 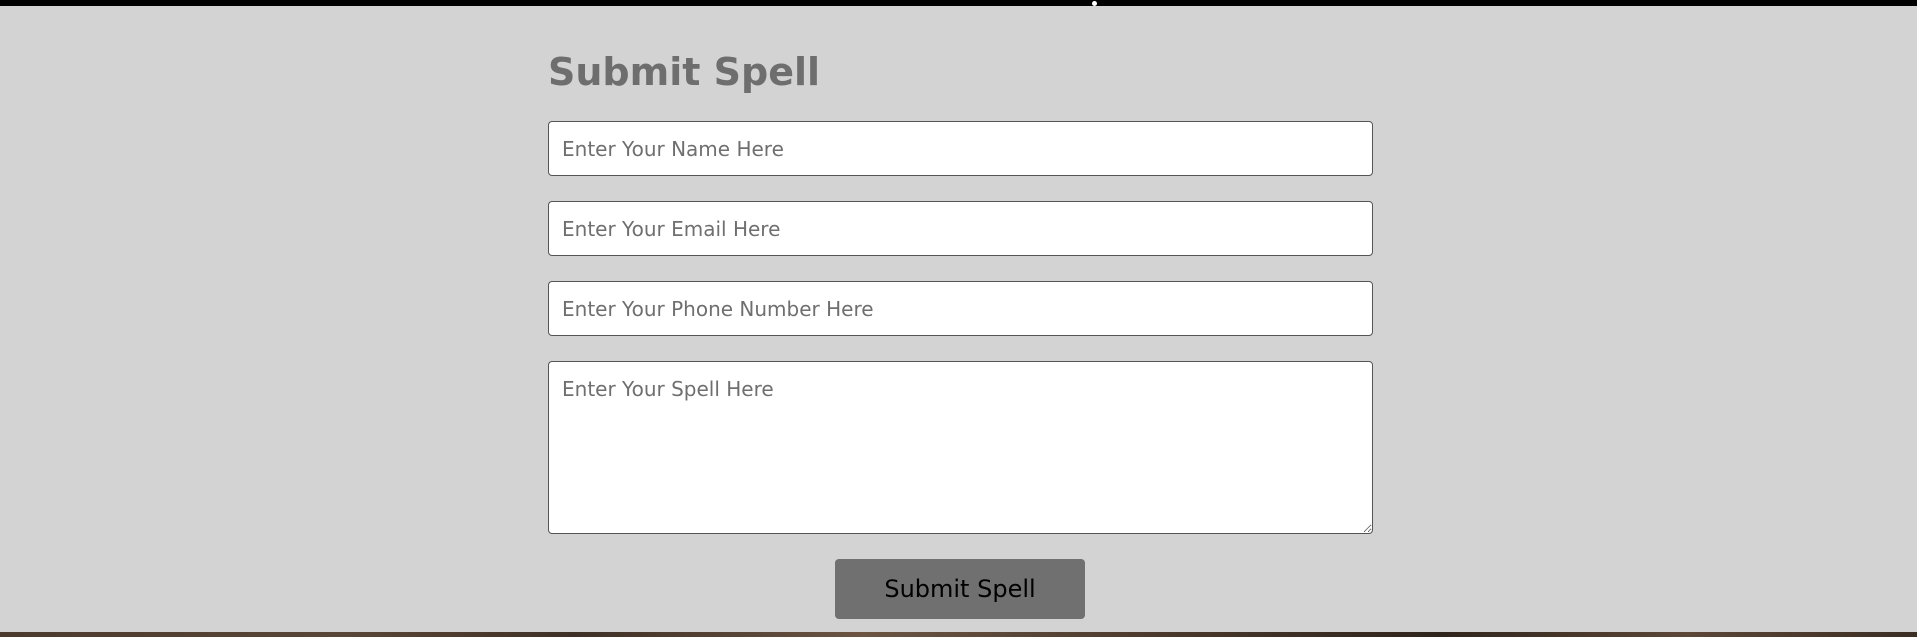 What do you see at coordinates (960, 589) in the screenshot?
I see `submit-spell-button: Submit Spell` at bounding box center [960, 589].